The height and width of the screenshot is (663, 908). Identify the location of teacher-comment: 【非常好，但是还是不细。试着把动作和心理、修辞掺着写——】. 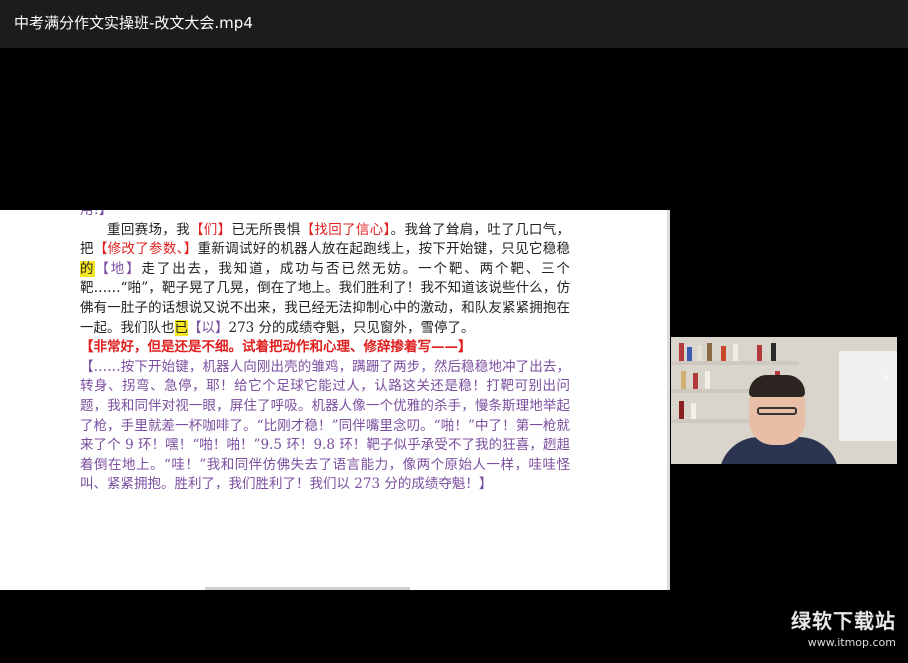
(325, 348).